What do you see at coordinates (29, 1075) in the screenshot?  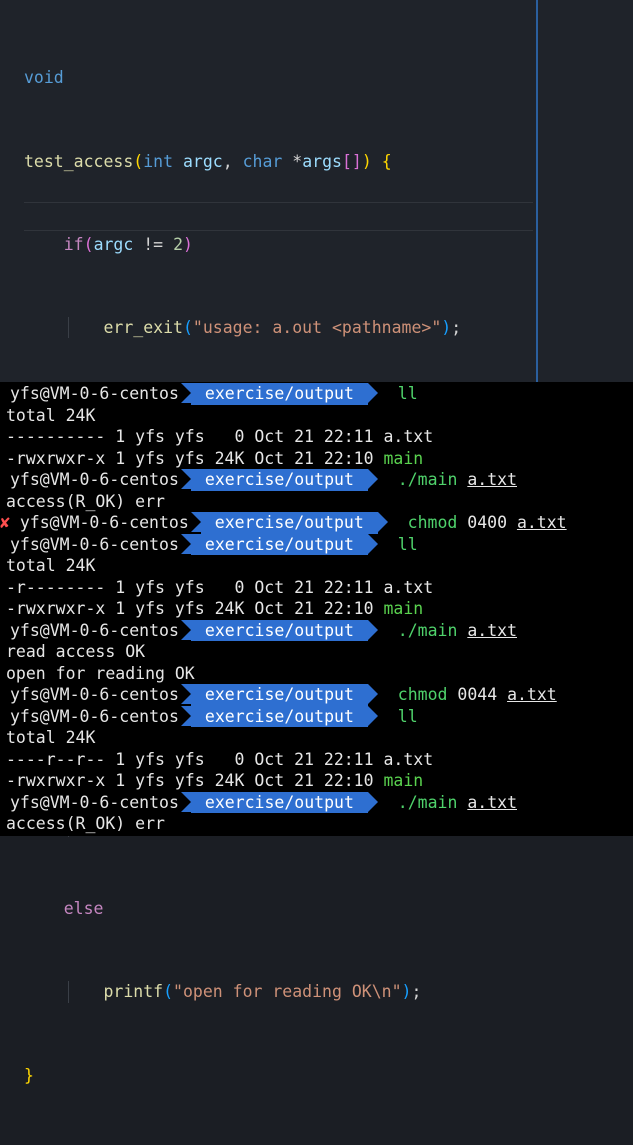 I see `code-line: }` at bounding box center [29, 1075].